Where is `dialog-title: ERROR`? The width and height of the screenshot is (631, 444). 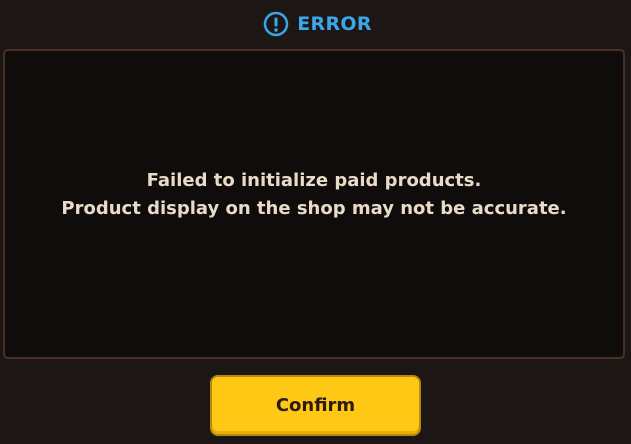
dialog-title: ERROR is located at coordinates (334, 24).